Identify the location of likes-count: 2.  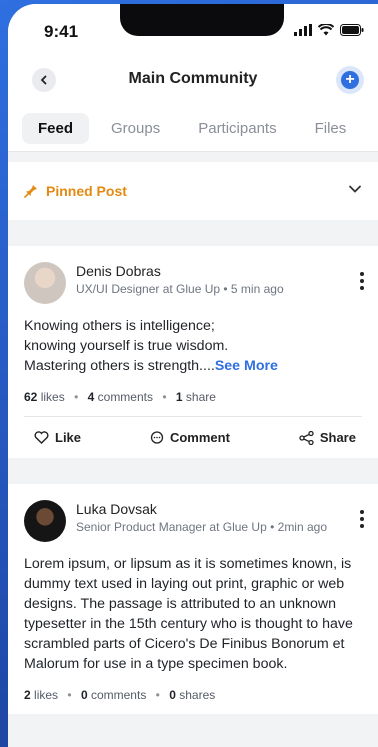
(27, 695).